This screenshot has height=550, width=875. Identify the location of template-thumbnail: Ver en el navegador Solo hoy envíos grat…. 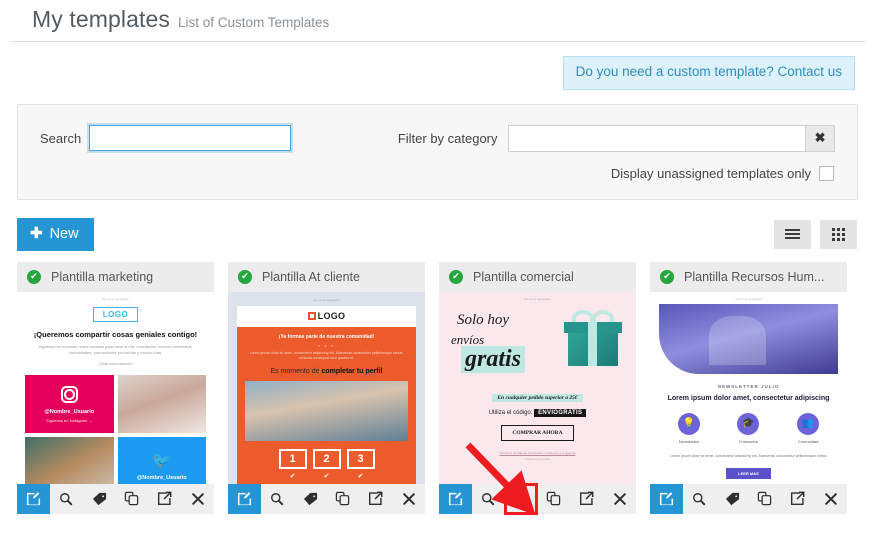
(537, 387).